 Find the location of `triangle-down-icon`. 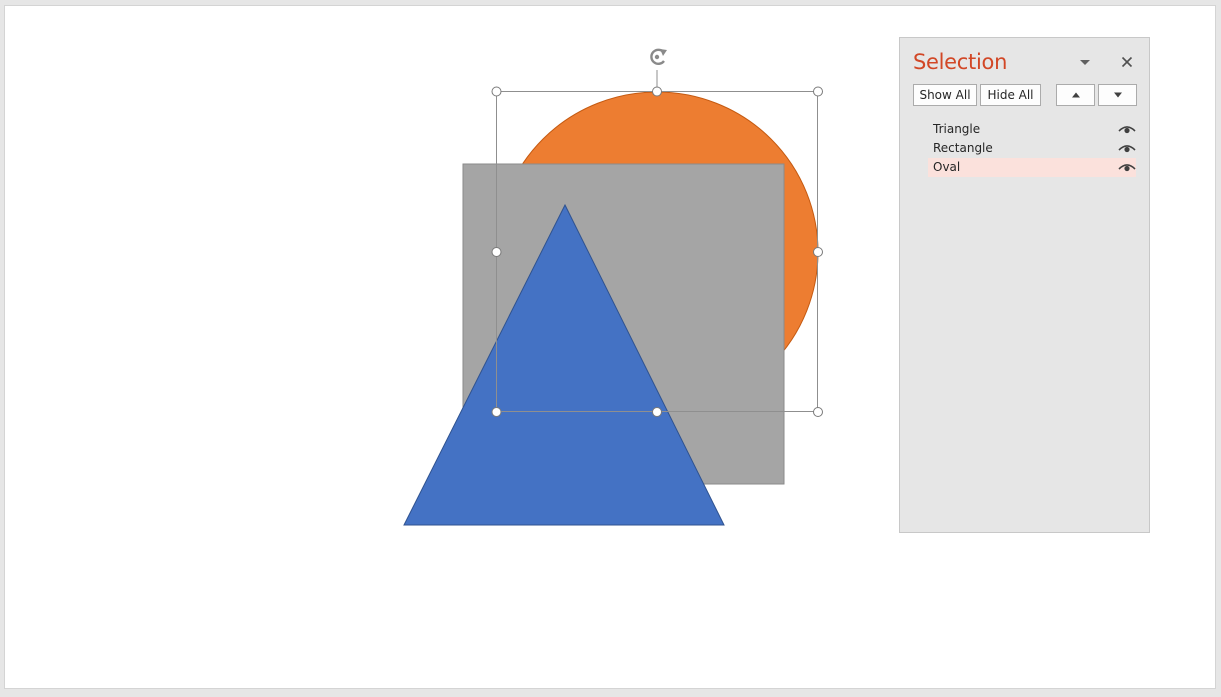

triangle-down-icon is located at coordinates (1117, 95).